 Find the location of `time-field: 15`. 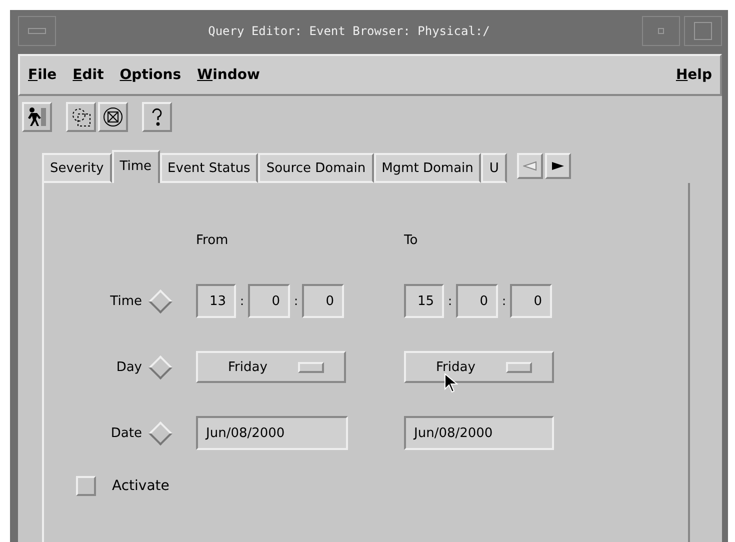

time-field: 15 is located at coordinates (424, 301).